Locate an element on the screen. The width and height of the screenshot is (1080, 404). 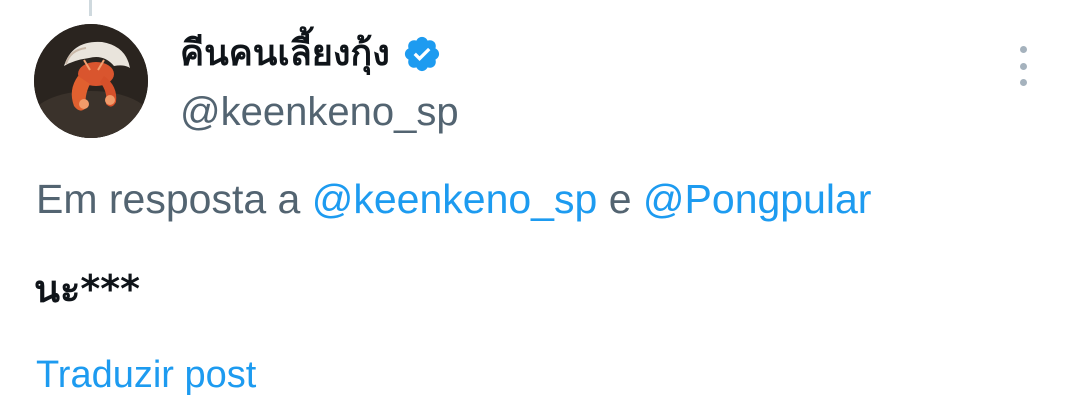
reply-context: Em resposta a @keenkeno_sp e @Pongpular is located at coordinates (453, 199).